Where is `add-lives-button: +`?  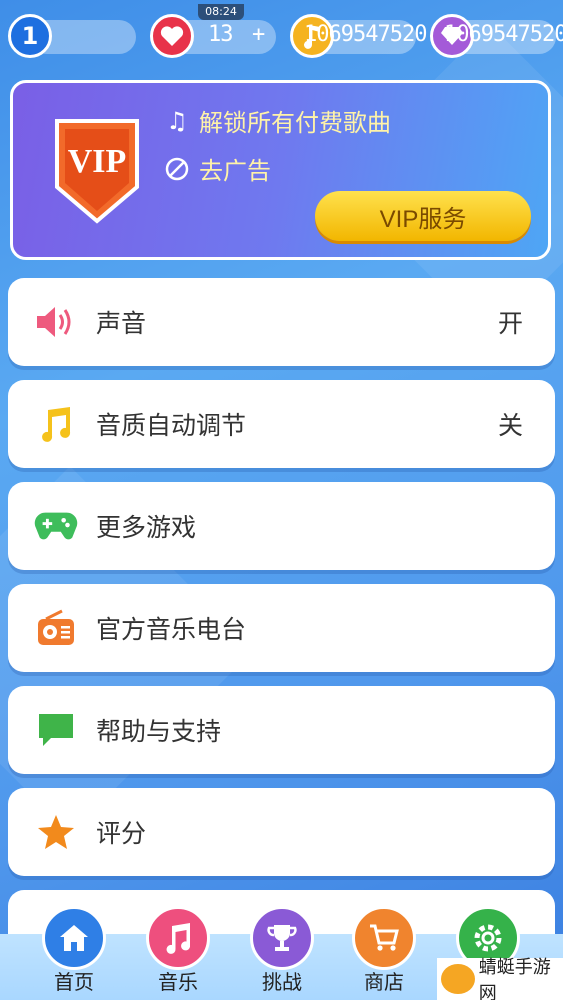 add-lives-button: + is located at coordinates (258, 34).